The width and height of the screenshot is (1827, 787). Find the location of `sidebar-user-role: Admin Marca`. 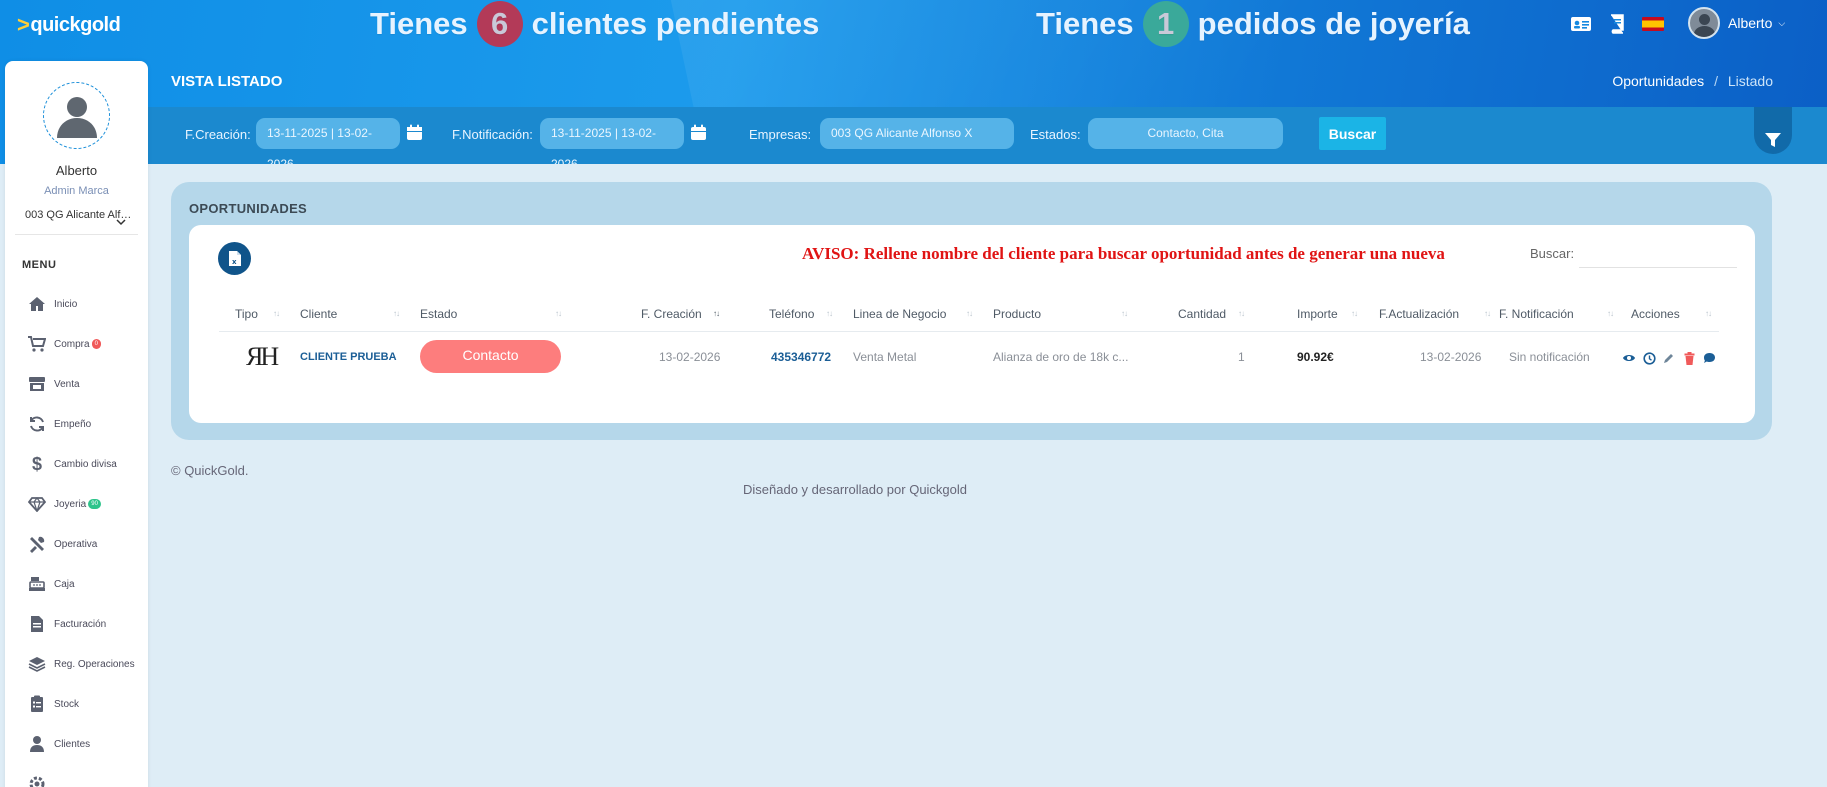

sidebar-user-role: Admin Marca is located at coordinates (76, 191).